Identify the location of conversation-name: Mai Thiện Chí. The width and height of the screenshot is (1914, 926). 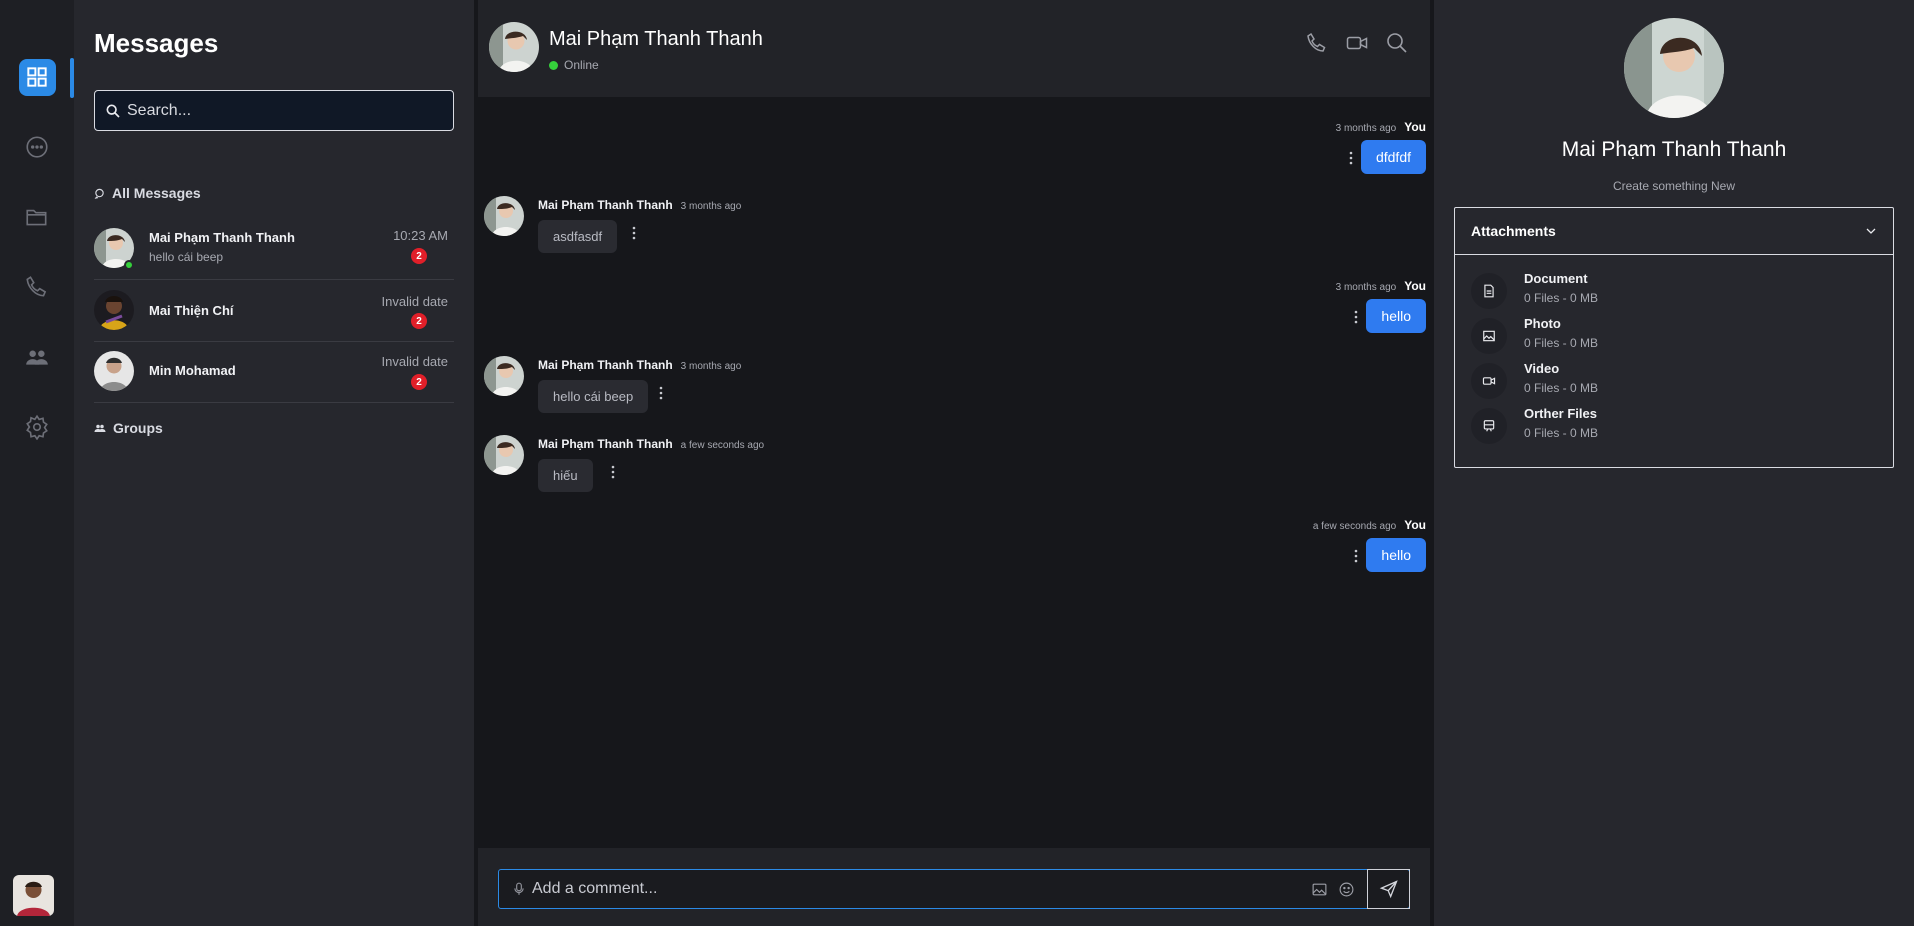
(191, 310).